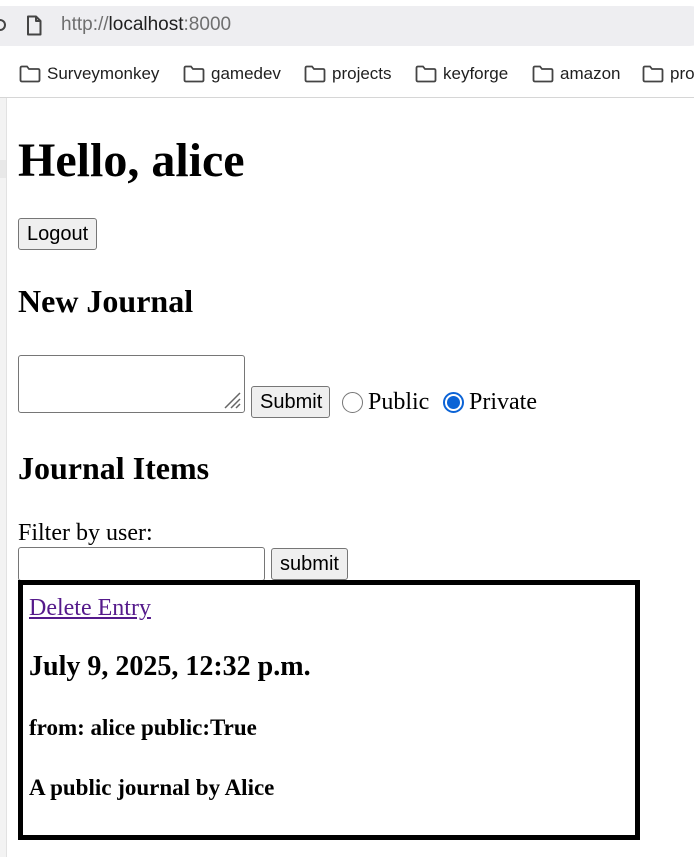 The image size is (694, 857). What do you see at coordinates (246, 73) in the screenshot?
I see `bookmark-label: gamedev` at bounding box center [246, 73].